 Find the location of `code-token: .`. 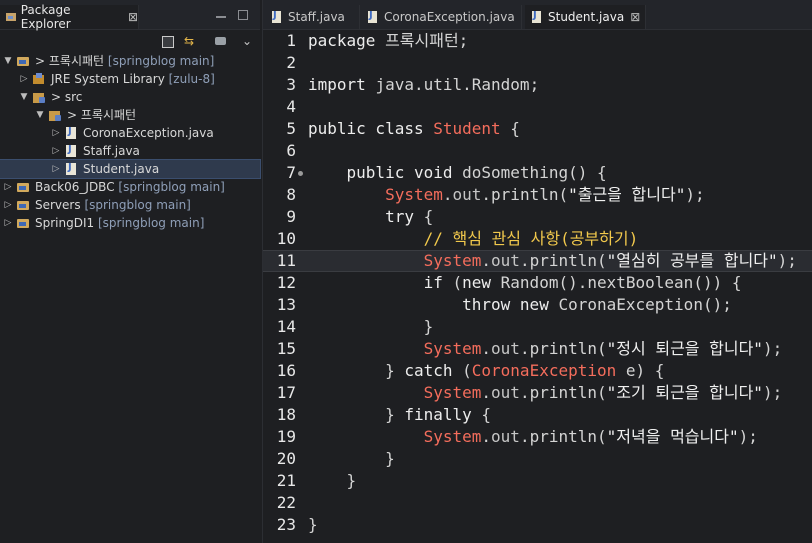

code-token: . is located at coordinates (486, 436).